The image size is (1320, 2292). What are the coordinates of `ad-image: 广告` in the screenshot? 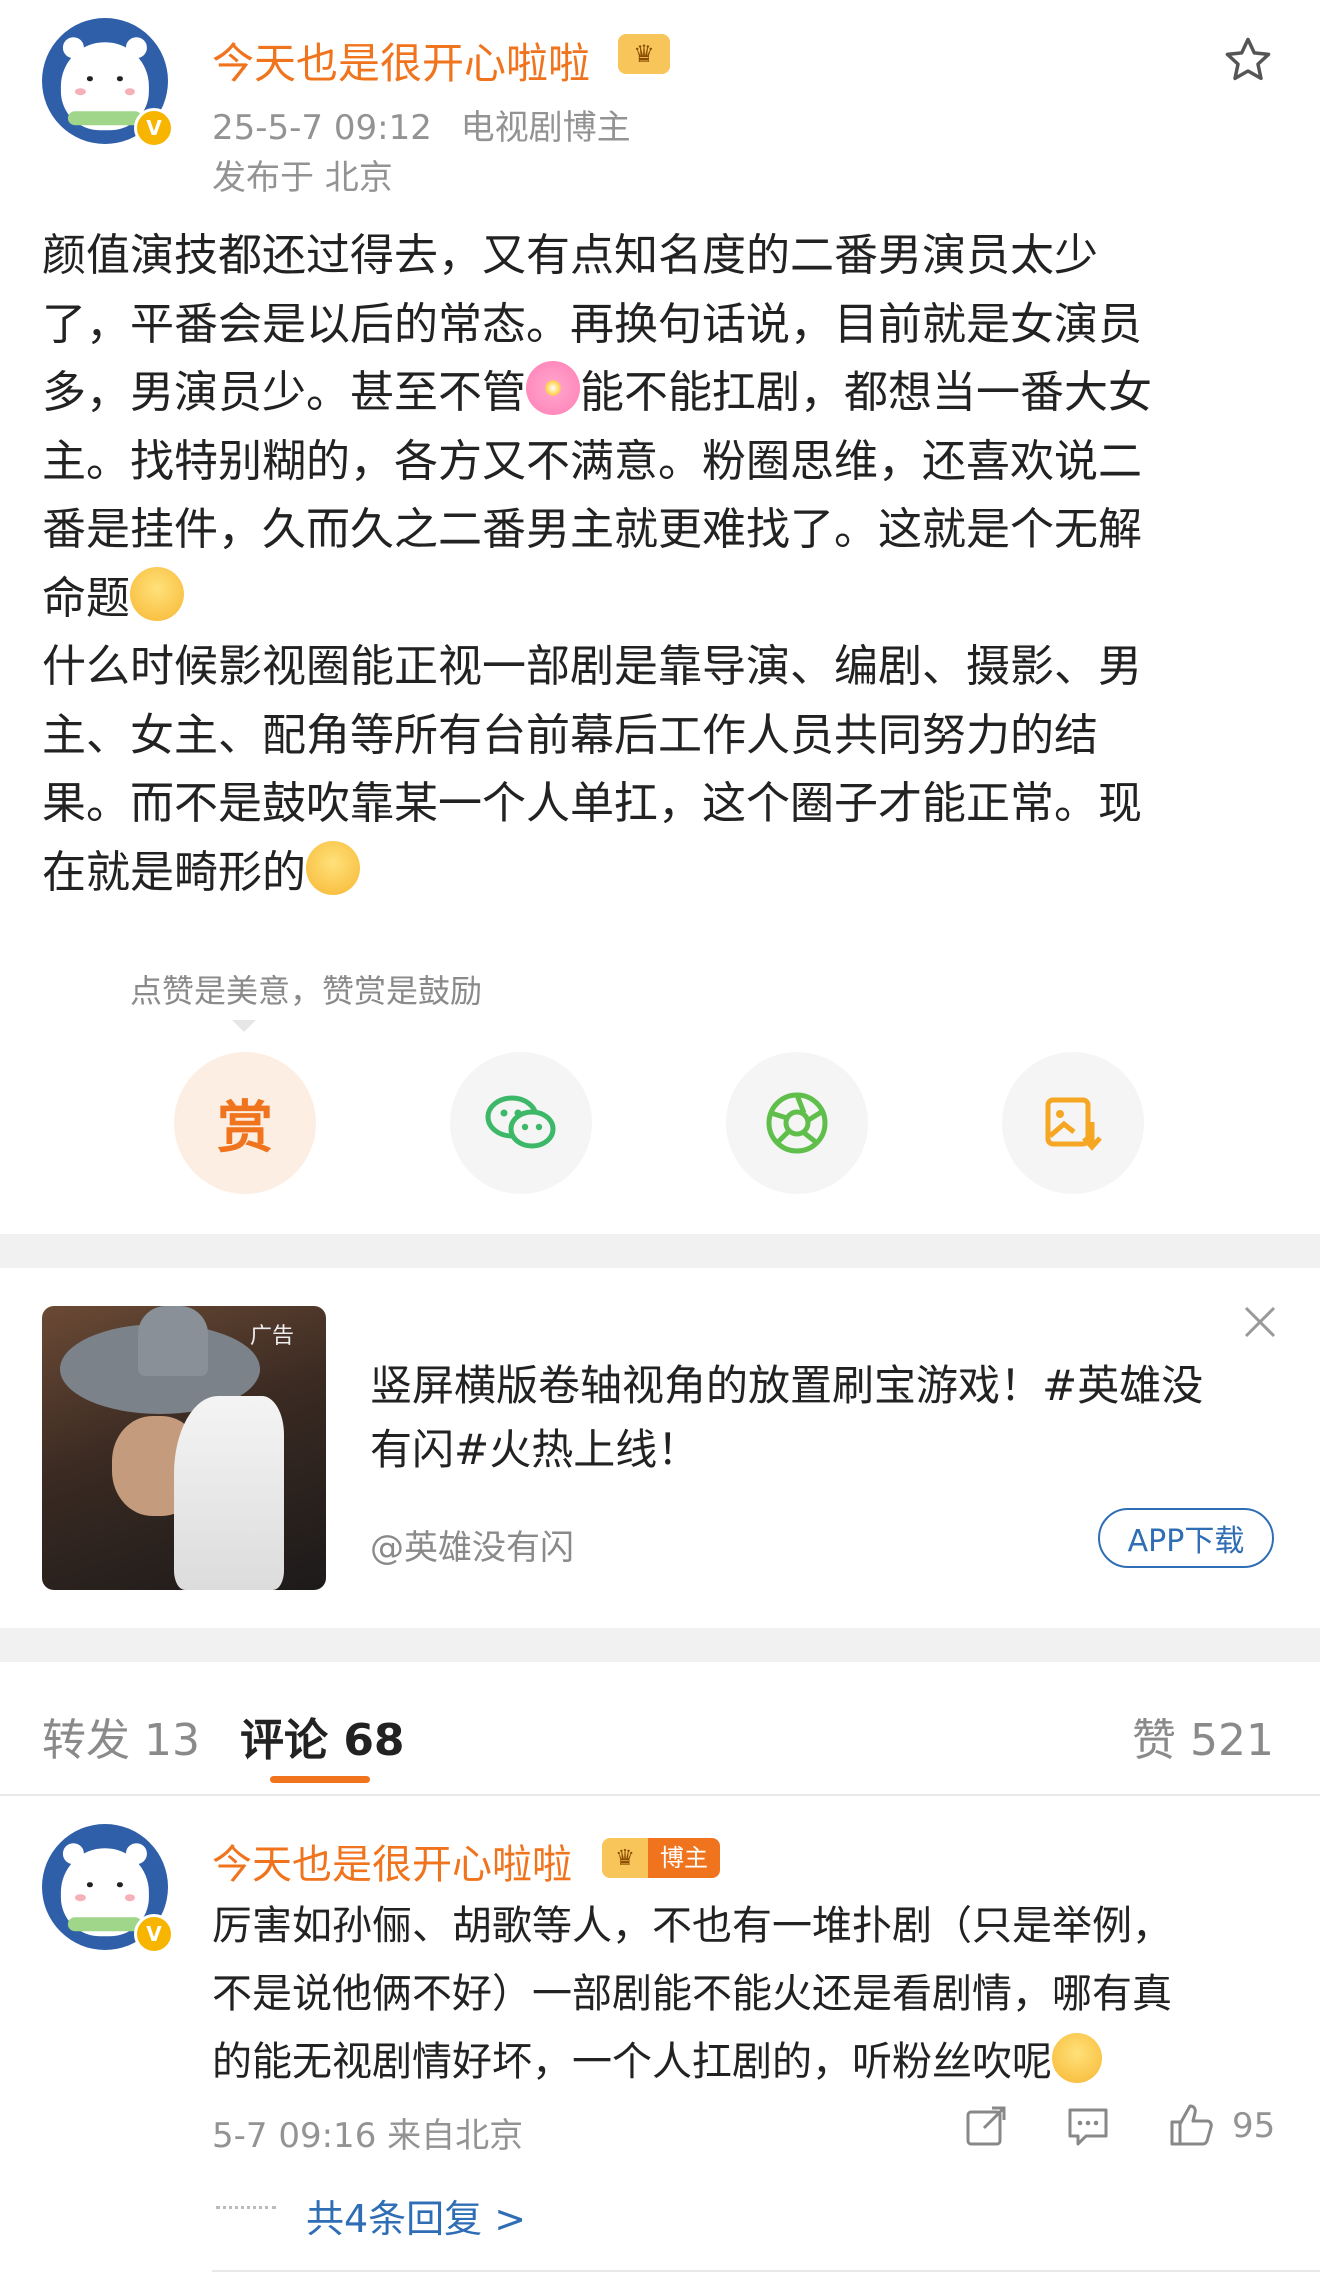 It's located at (184, 1448).